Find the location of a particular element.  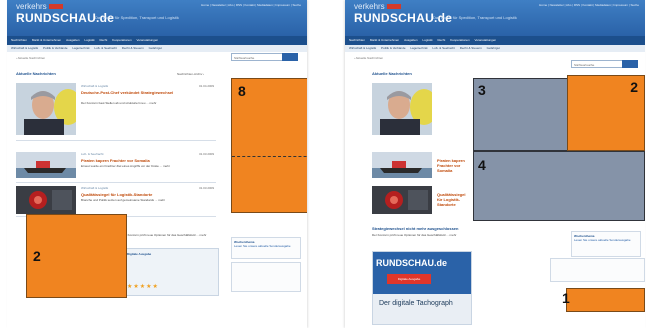

region-number: 1 is located at coordinates (566, 298).